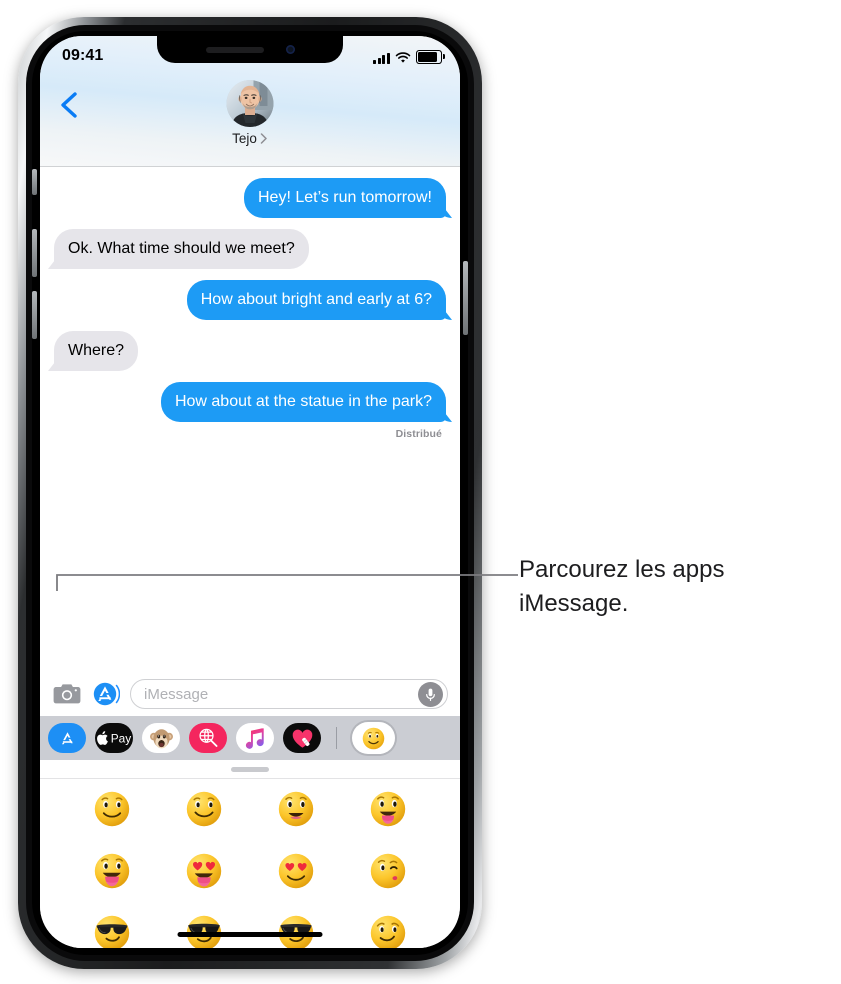  Describe the element at coordinates (316, 300) in the screenshot. I see `message-bubble-outgoing: How about bright and early at 6?` at that location.